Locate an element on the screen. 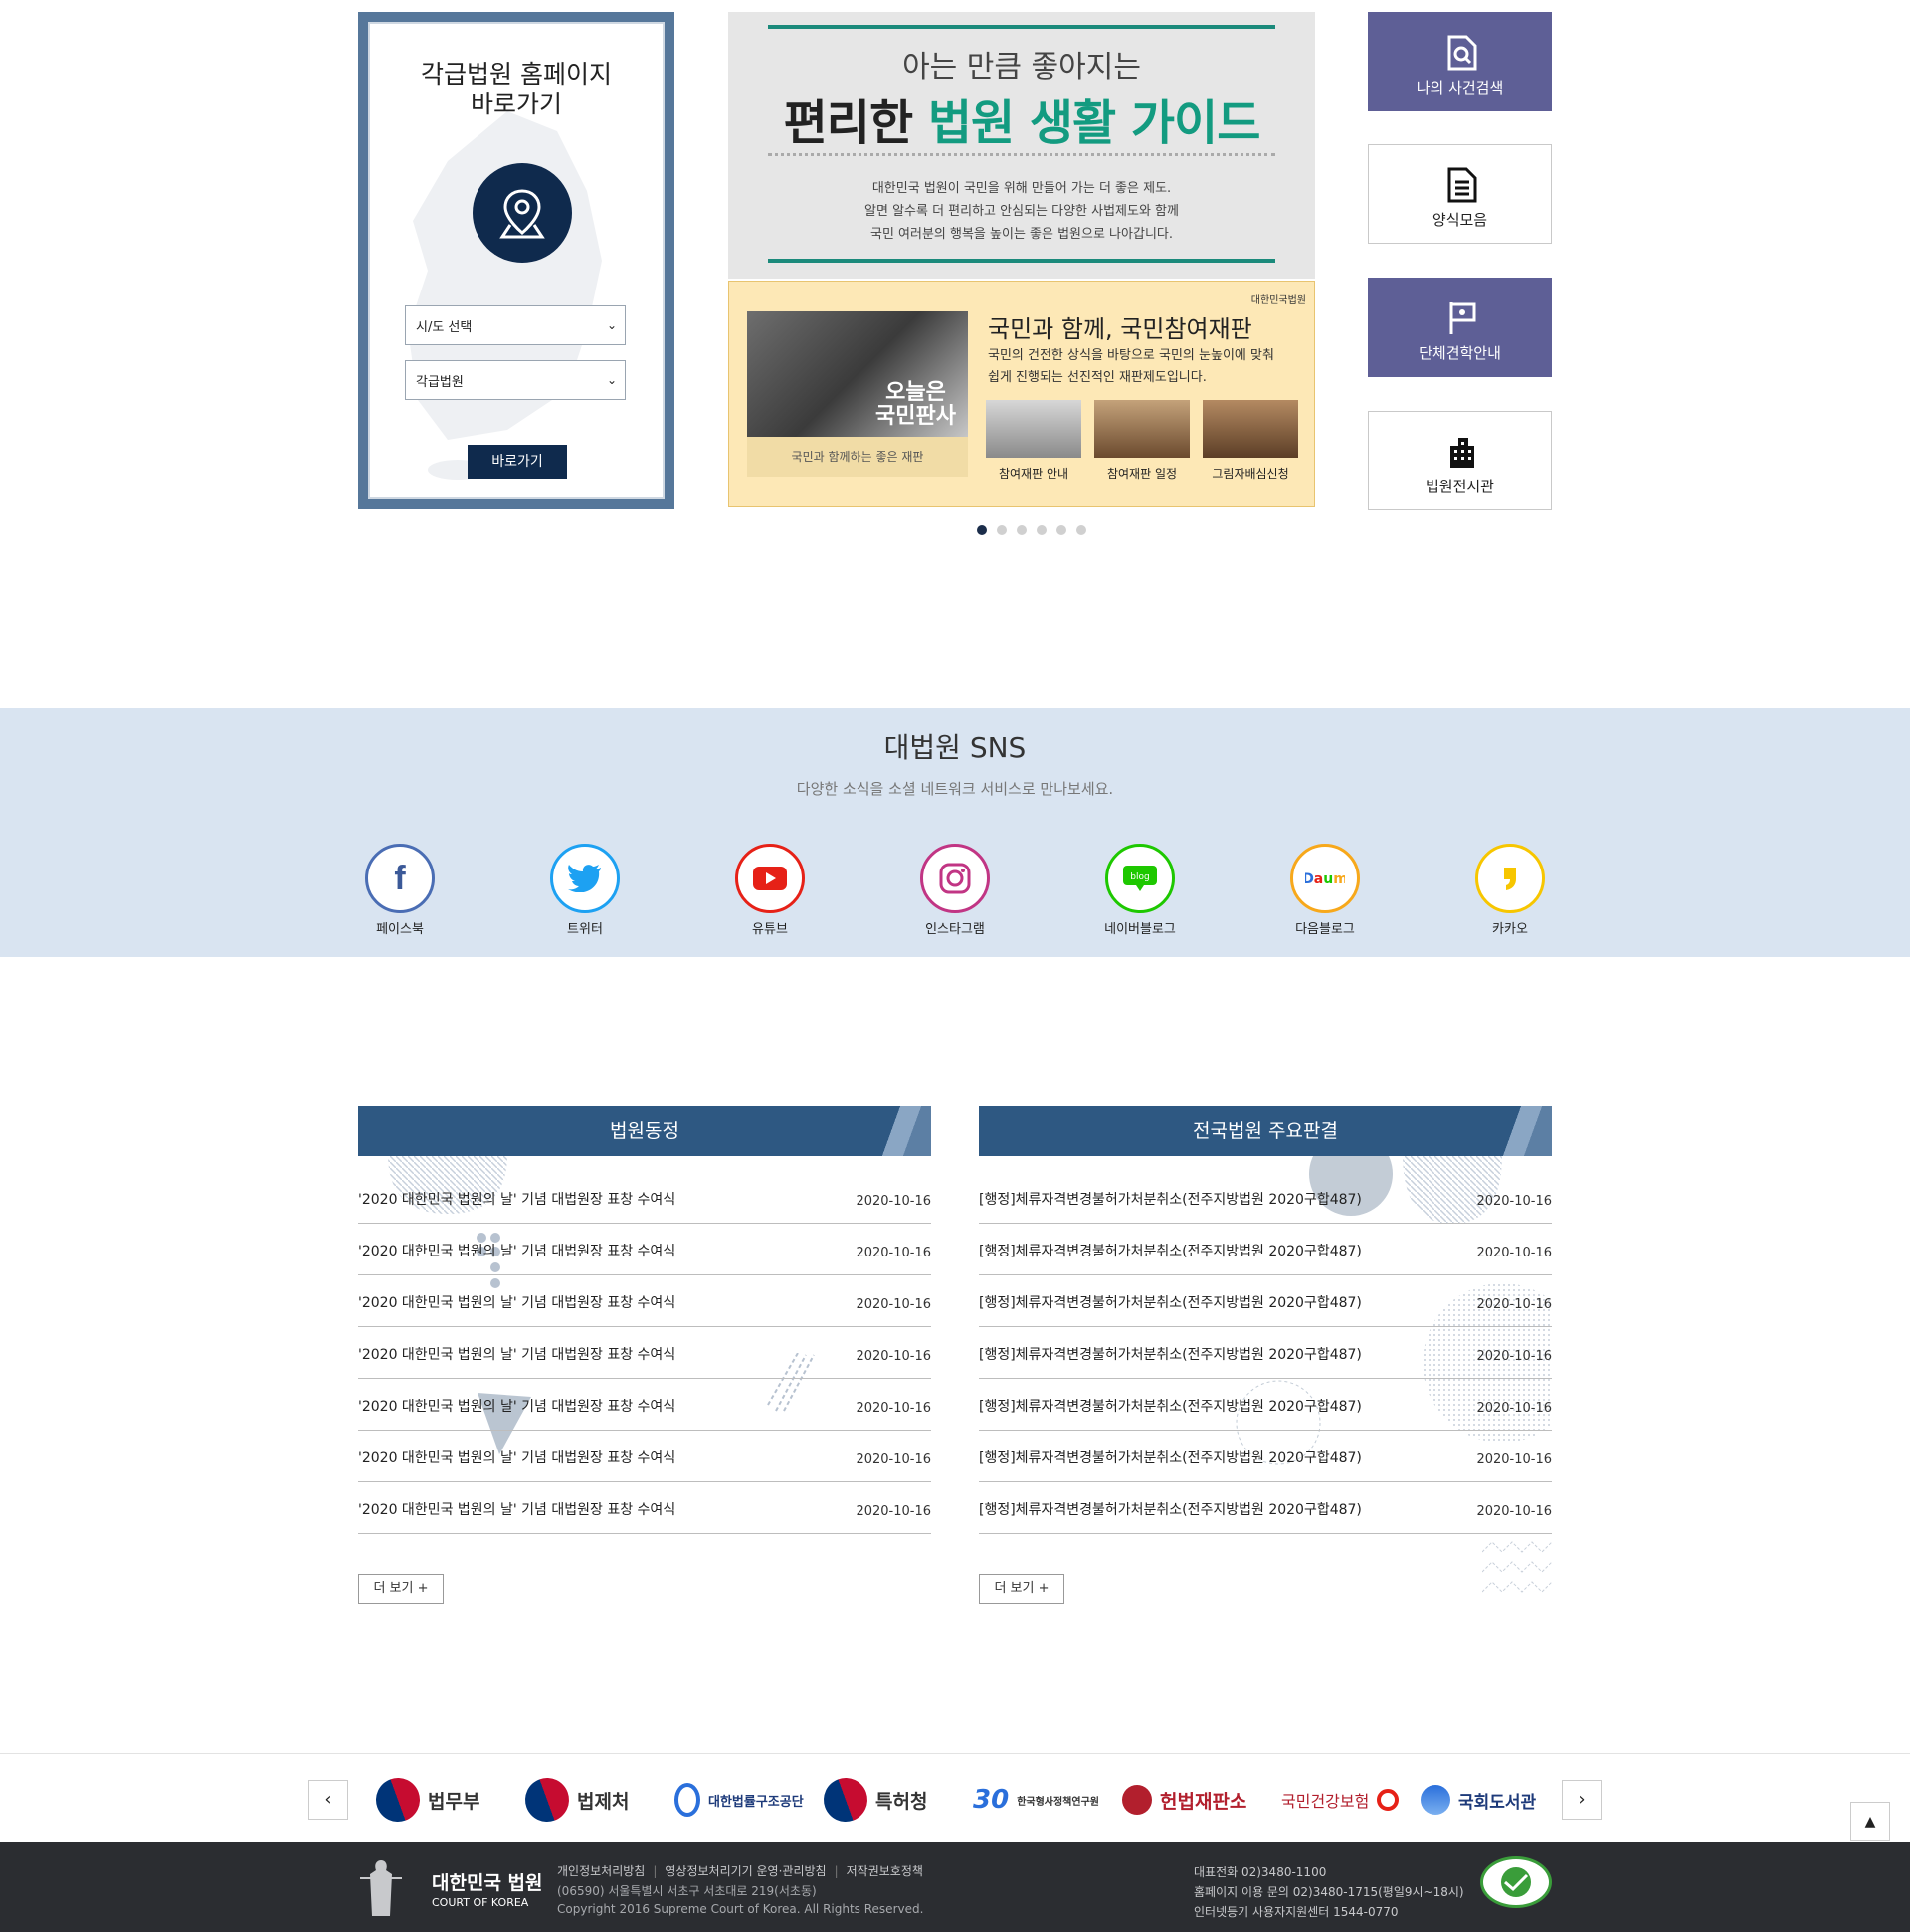 The width and height of the screenshot is (1910, 1932). news-more-button: 더 보기 + is located at coordinates (401, 1589).